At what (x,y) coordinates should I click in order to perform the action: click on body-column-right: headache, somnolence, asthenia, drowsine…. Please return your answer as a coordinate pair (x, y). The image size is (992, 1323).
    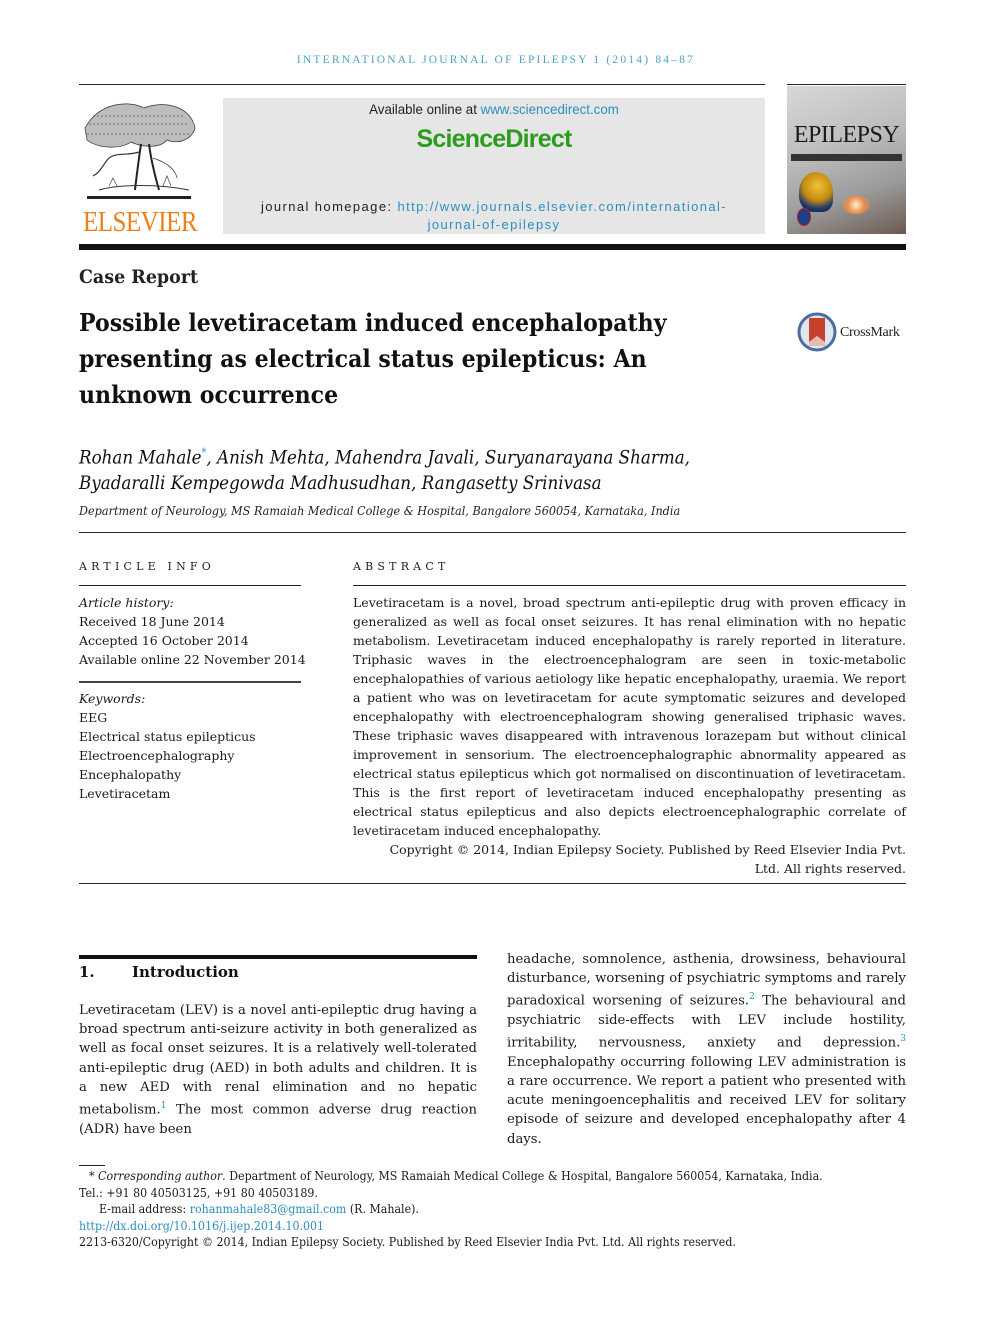
    Looking at the image, I should click on (706, 1049).